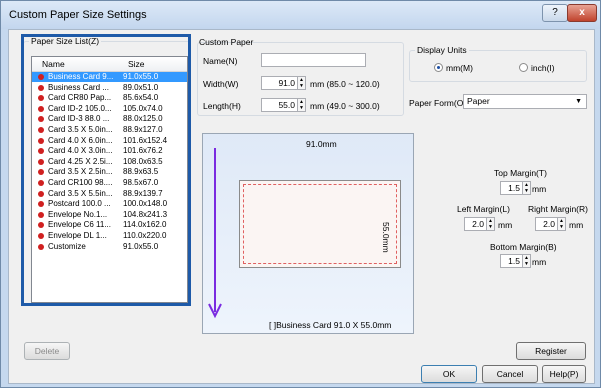 This screenshot has height=388, width=601. I want to click on width-spinner: ▲ ▼, so click(301, 83).